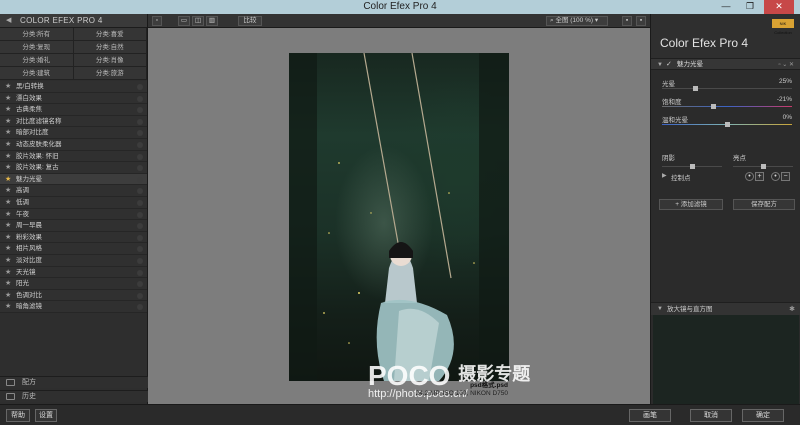 Image resolution: width=800 pixels, height=425 pixels. I want to click on split-view-icon: ◫, so click(198, 21).